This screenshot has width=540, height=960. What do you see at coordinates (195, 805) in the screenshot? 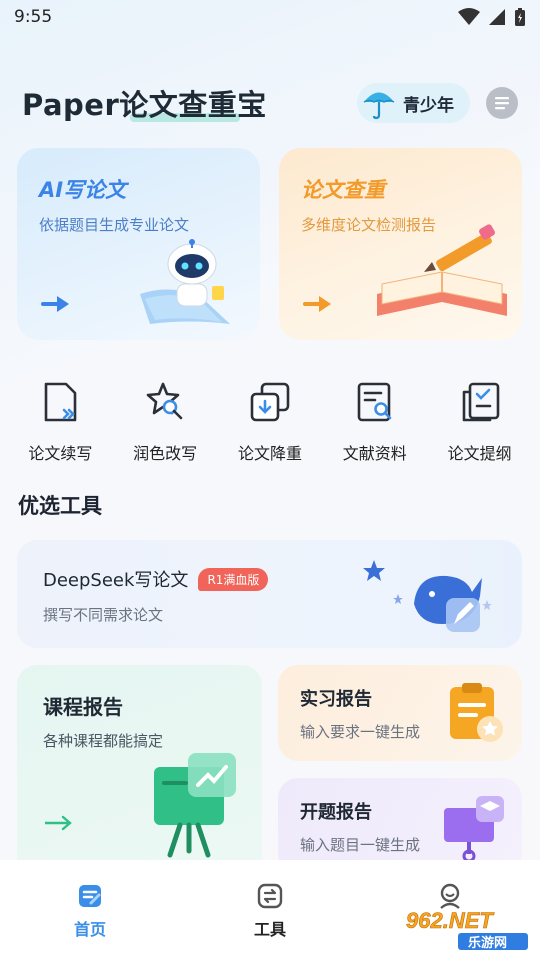
I see `presentation-board-icon` at bounding box center [195, 805].